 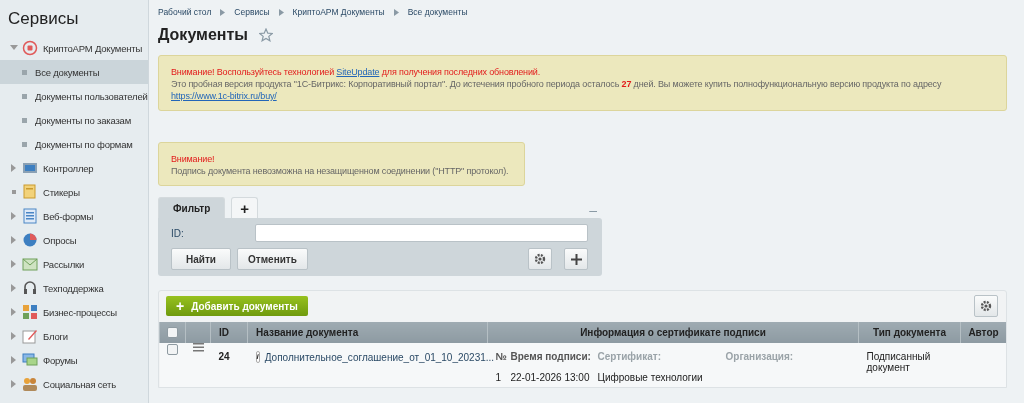 What do you see at coordinates (760, 356) in the screenshot?
I see `signature-header: Организация:` at bounding box center [760, 356].